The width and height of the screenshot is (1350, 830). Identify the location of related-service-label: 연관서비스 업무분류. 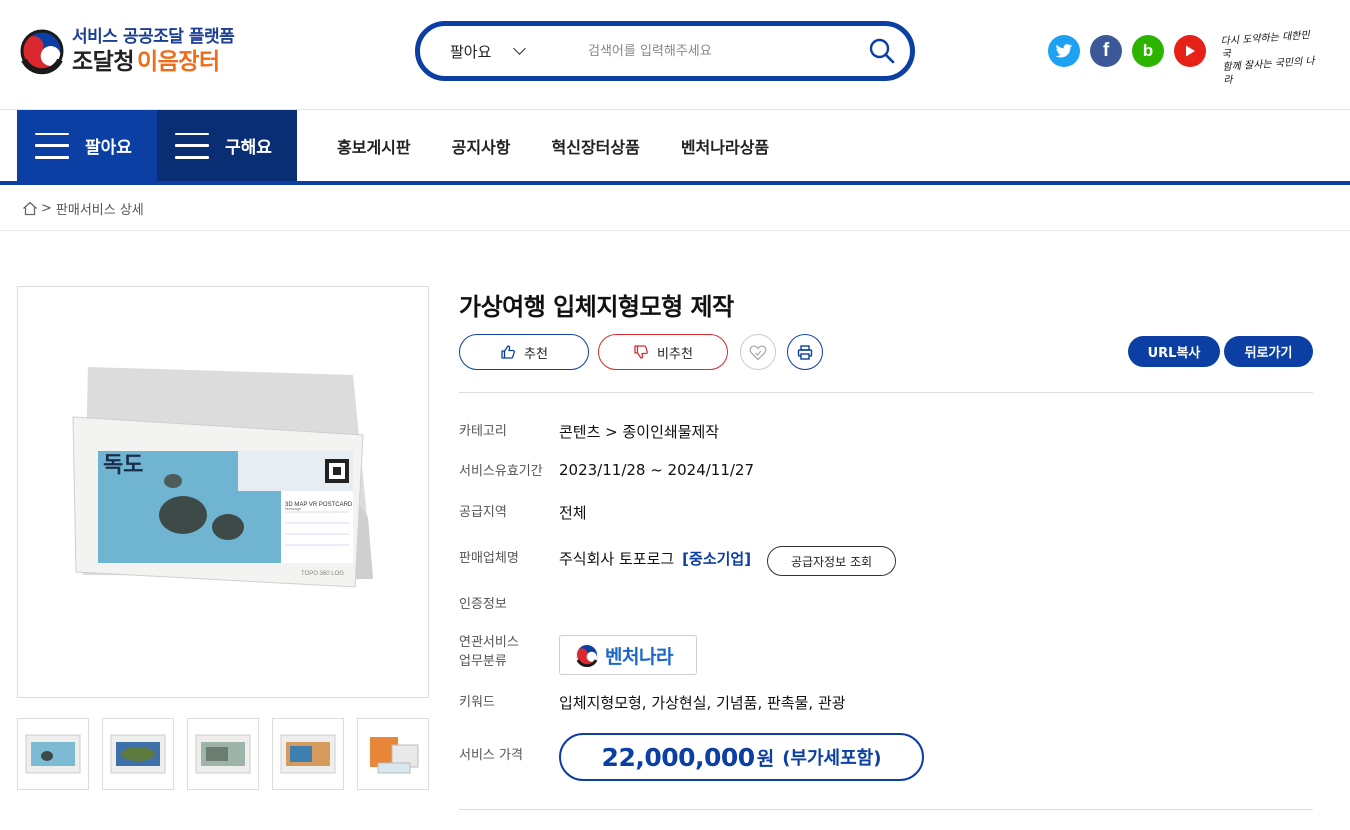
(489, 652).